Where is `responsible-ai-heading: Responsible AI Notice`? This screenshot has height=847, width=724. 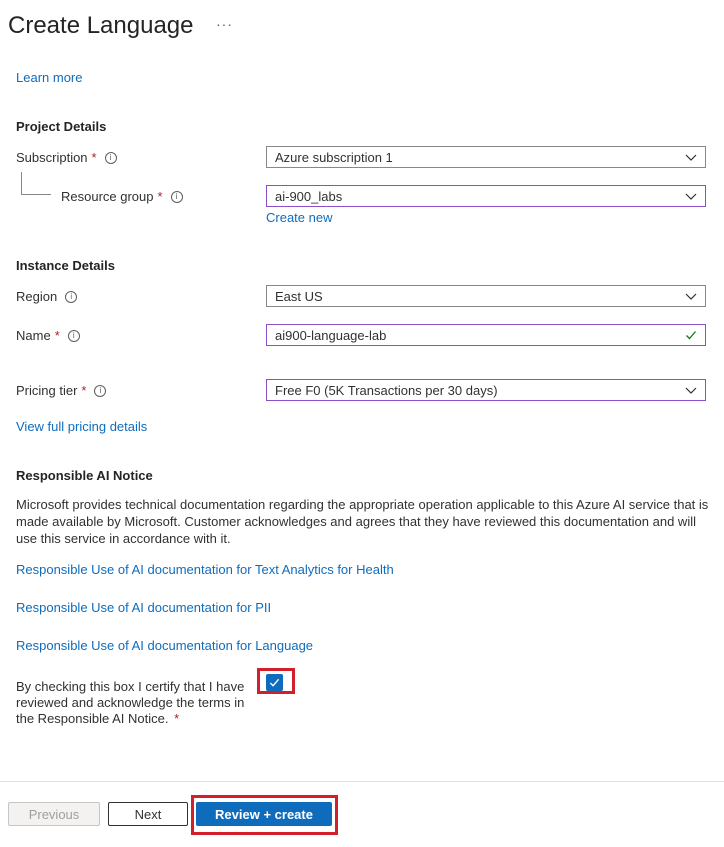
responsible-ai-heading: Responsible AI Notice is located at coordinates (84, 475).